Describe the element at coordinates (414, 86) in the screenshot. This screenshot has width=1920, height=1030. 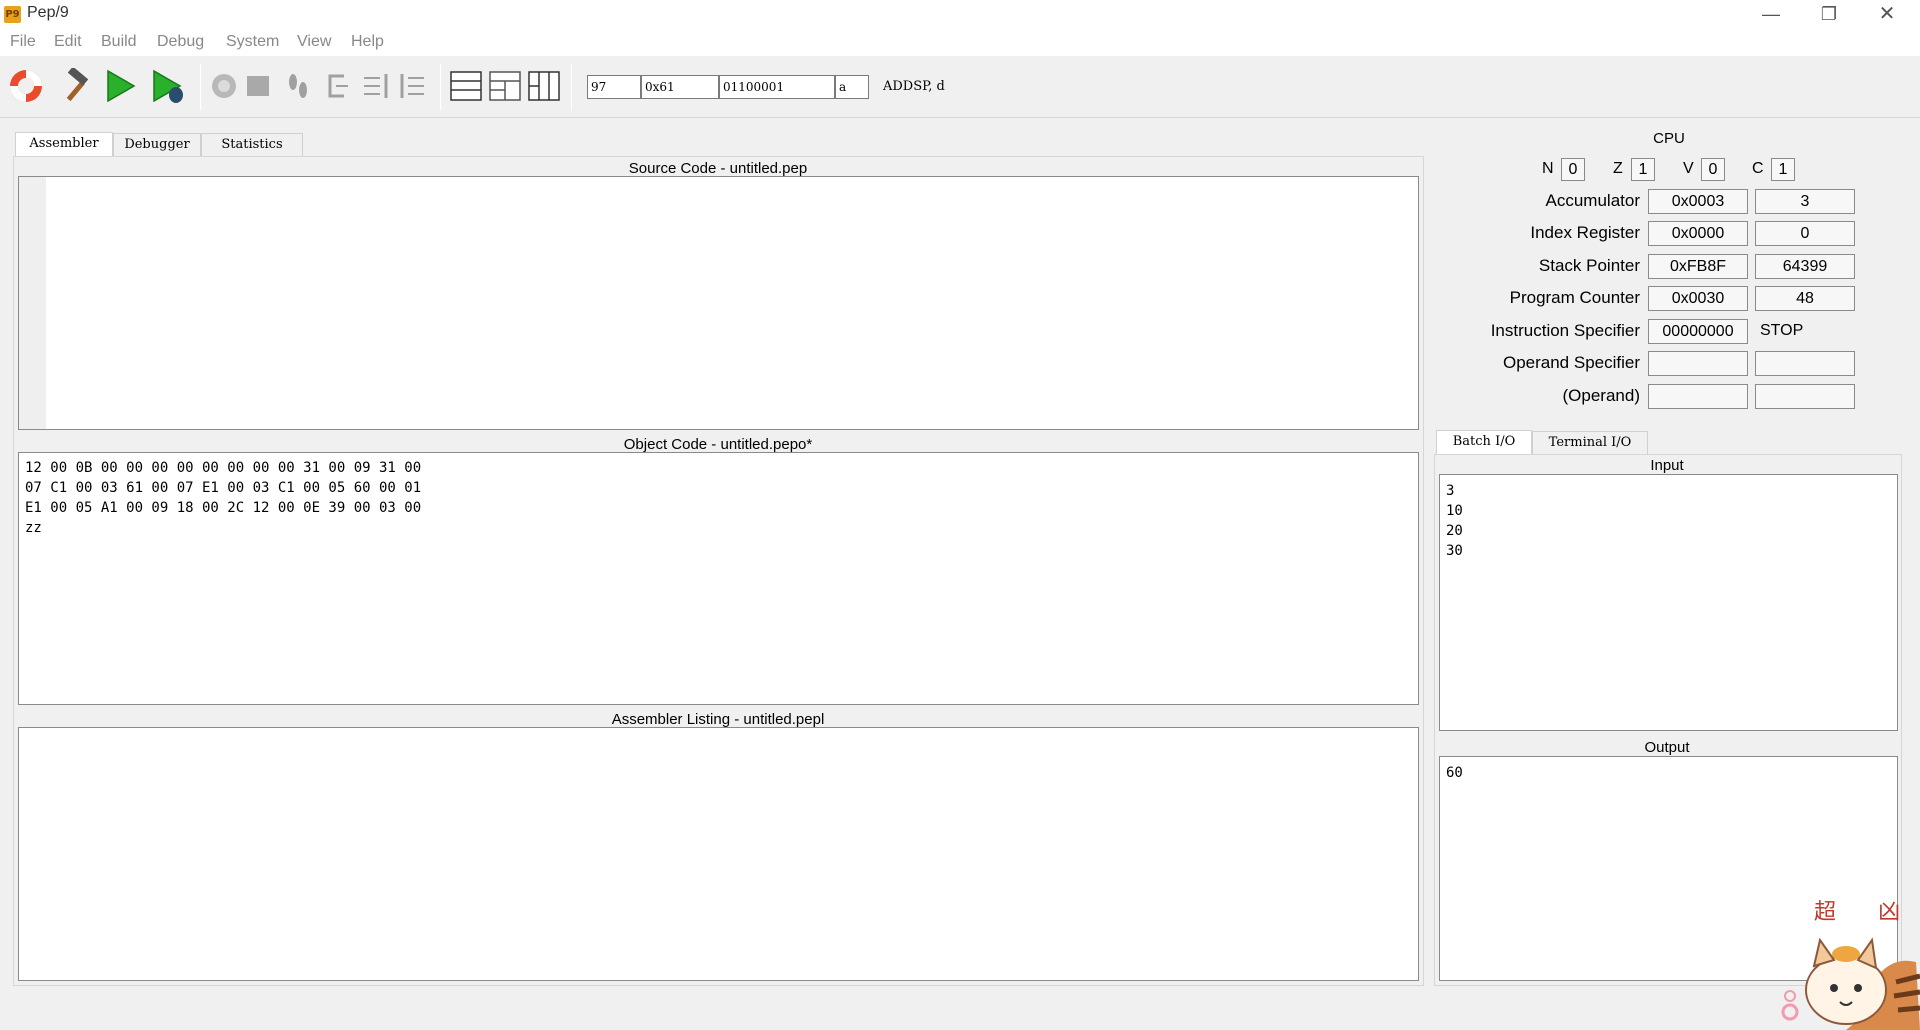
I see `step-out-icon` at that location.